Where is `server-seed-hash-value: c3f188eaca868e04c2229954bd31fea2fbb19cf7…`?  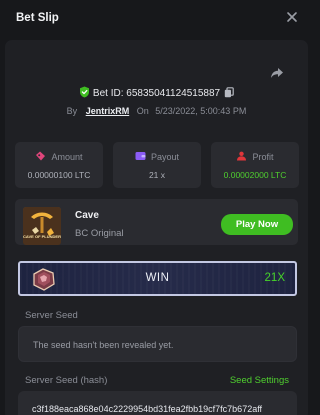 server-seed-hash-value: c3f188eaca868e04c2229954bd31fea2fbb19cf7… is located at coordinates (147, 409).